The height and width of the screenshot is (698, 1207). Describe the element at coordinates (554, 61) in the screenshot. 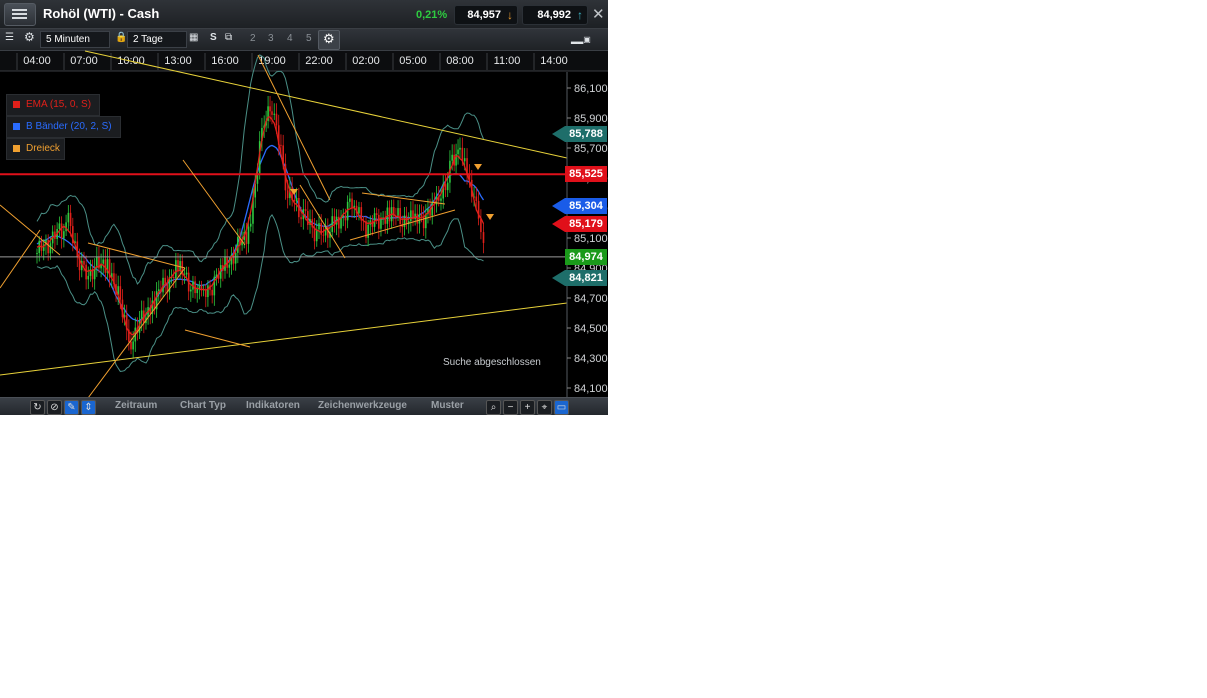

I see `x-tick-label: 14:00` at that location.